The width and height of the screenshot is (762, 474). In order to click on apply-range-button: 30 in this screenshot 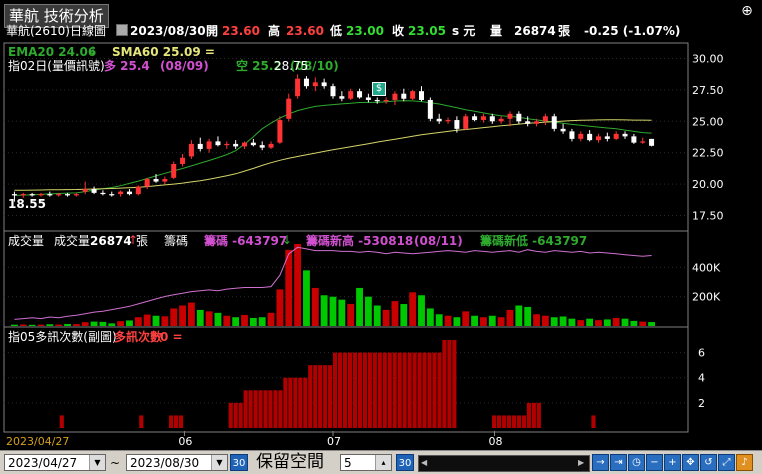, I will do `click(239, 462)`.